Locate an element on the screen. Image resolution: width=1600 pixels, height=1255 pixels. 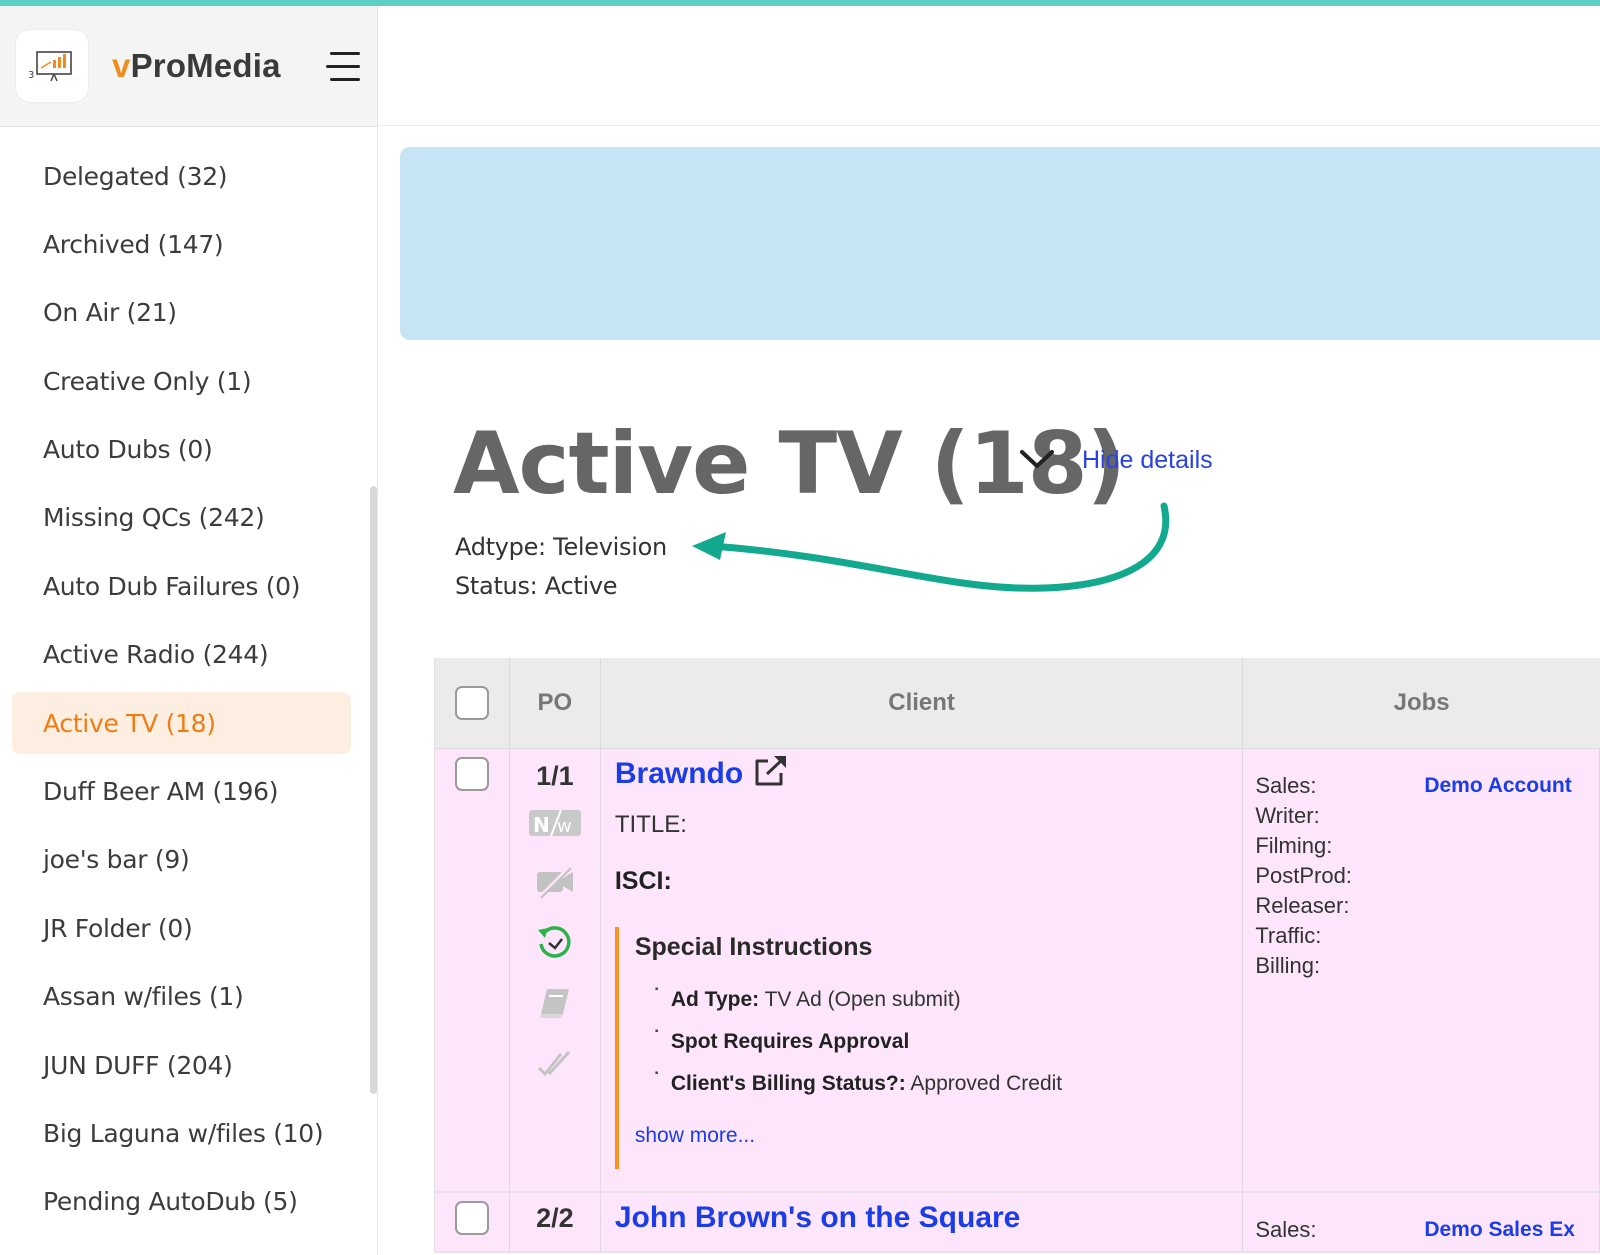
sidebar-item: JR Folder (0) is located at coordinates (181, 928).